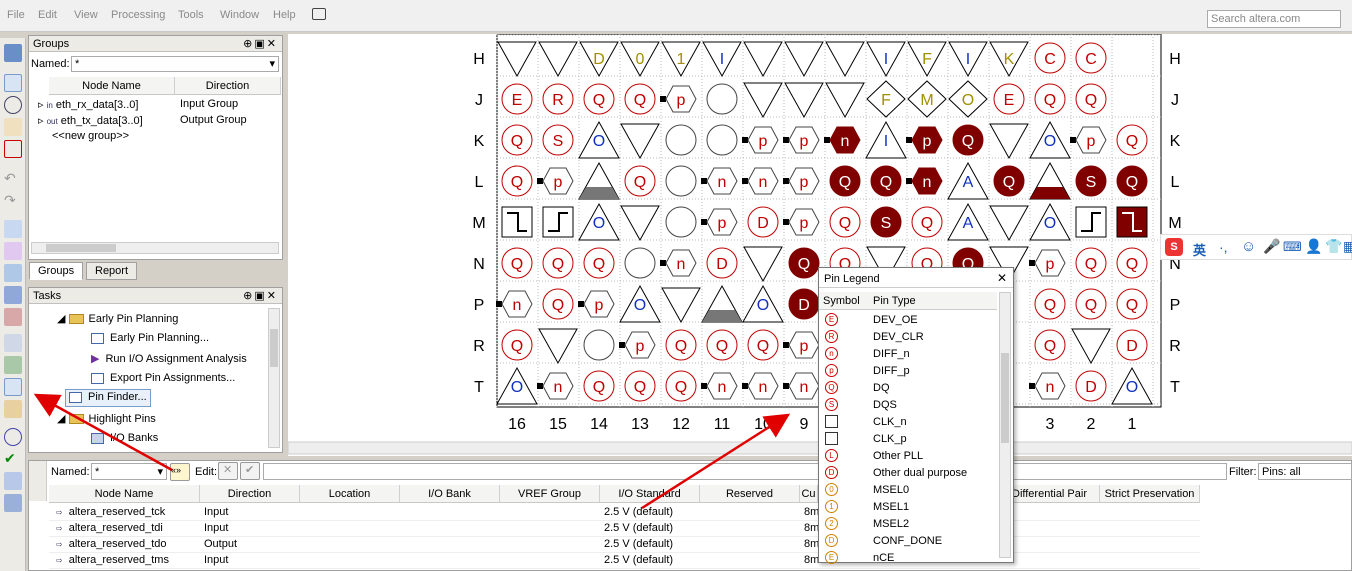 This screenshot has width=1352, height=571. Describe the element at coordinates (716, 461) in the screenshot. I see `arrow-to-legend-popup` at that location.